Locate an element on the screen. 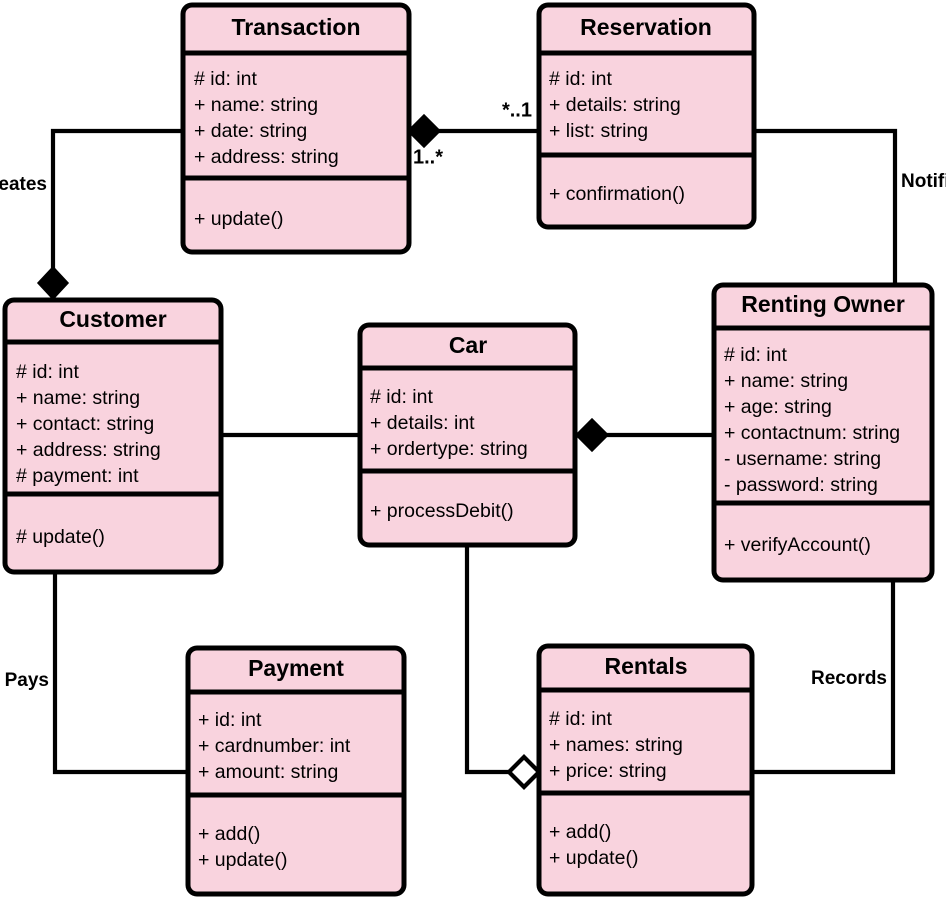 The height and width of the screenshot is (900, 946). class-rentals-title: Rentals is located at coordinates (645, 666).